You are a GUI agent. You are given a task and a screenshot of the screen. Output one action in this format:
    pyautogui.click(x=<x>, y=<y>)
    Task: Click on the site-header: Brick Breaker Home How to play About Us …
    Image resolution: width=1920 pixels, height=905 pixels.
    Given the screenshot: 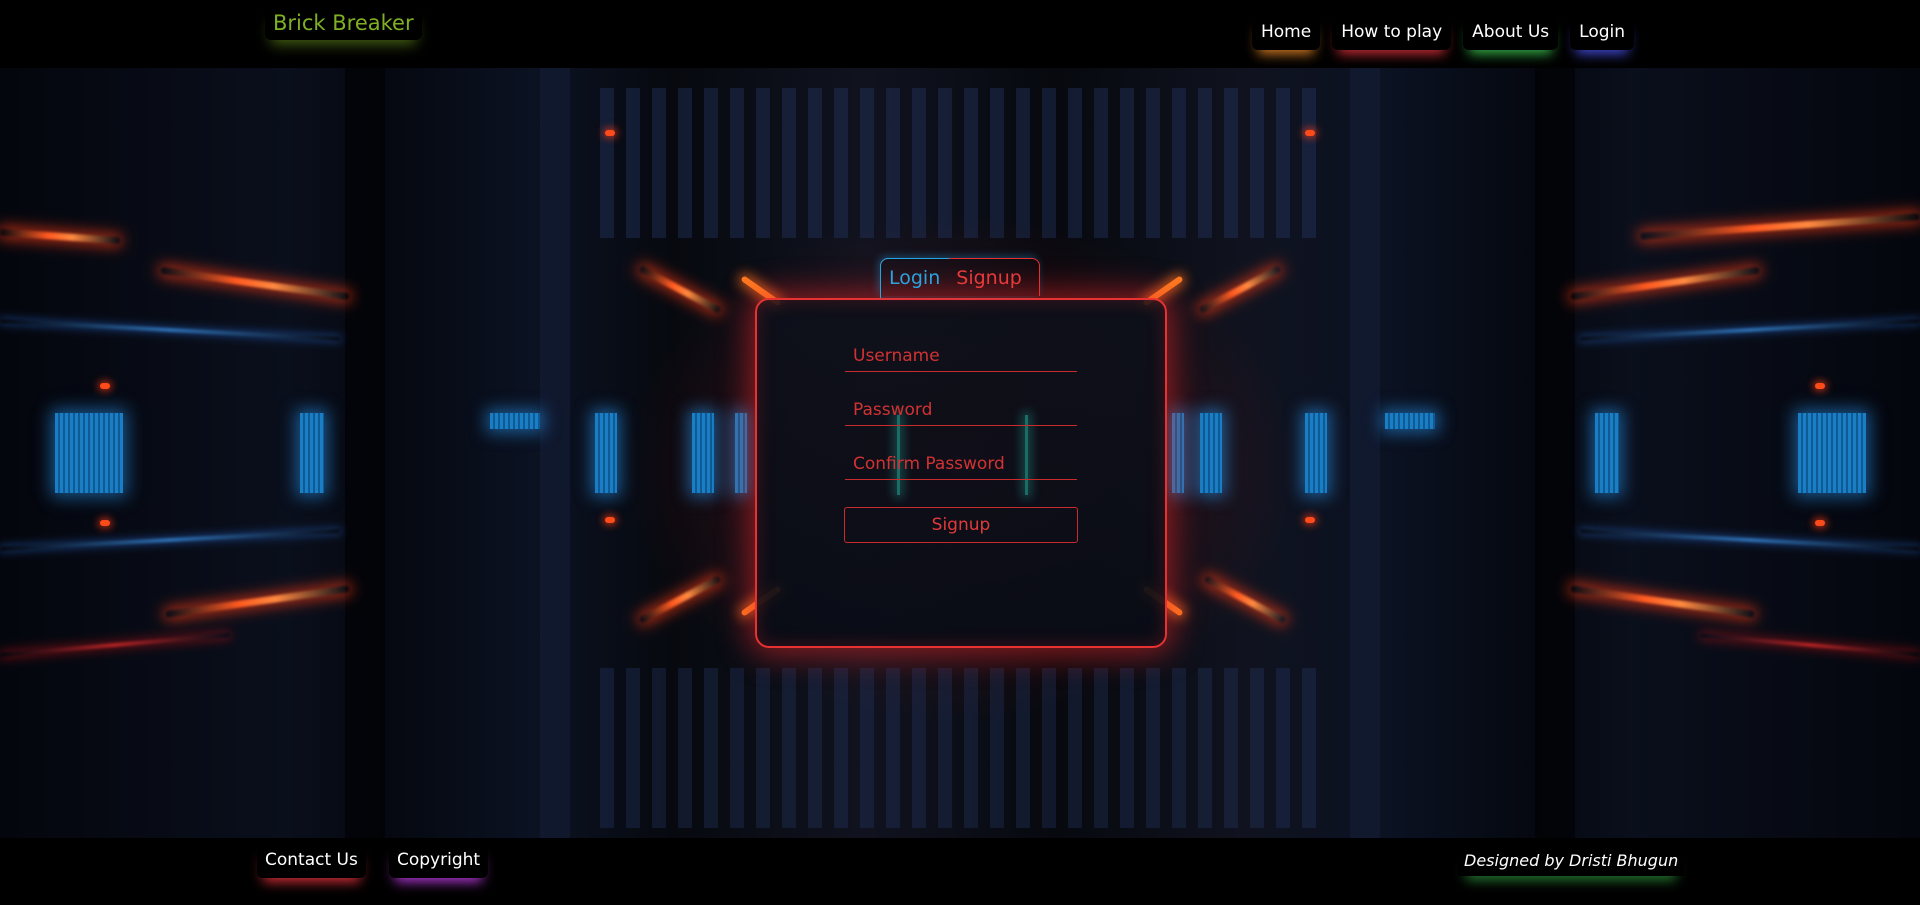 What is the action you would take?
    pyautogui.click(x=960, y=34)
    